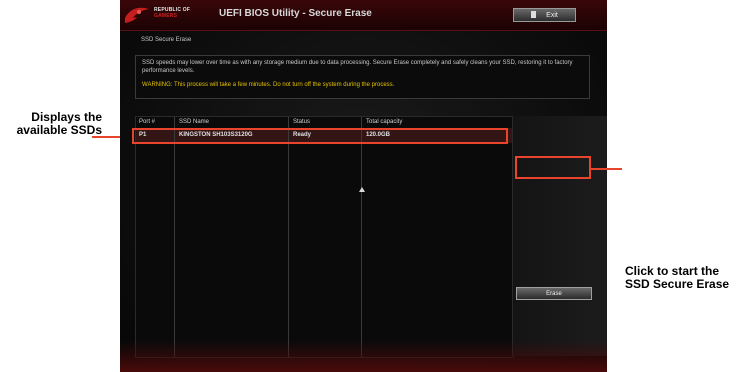  What do you see at coordinates (194, 122) in the screenshot?
I see `header-ssd-name: SSD Name` at bounding box center [194, 122].